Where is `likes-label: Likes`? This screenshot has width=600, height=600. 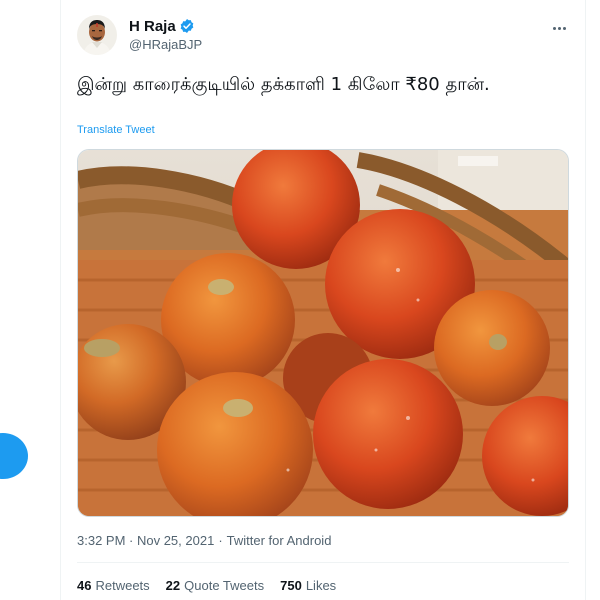 likes-label: Likes is located at coordinates (321, 585).